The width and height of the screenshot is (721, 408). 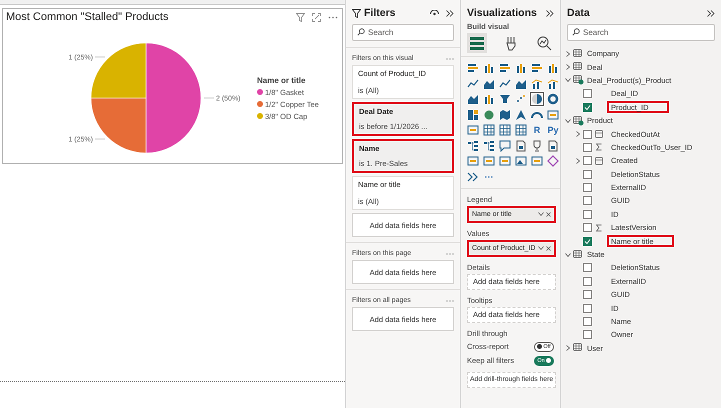 I want to click on document-icon, so click(x=521, y=146).